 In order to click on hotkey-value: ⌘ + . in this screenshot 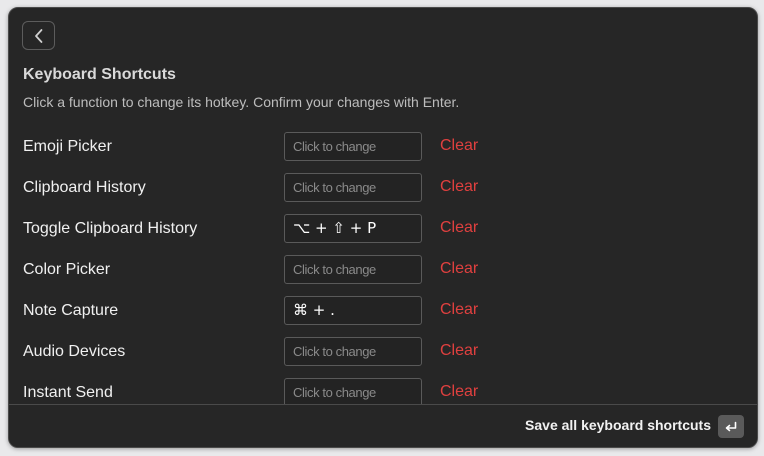, I will do `click(314, 310)`.